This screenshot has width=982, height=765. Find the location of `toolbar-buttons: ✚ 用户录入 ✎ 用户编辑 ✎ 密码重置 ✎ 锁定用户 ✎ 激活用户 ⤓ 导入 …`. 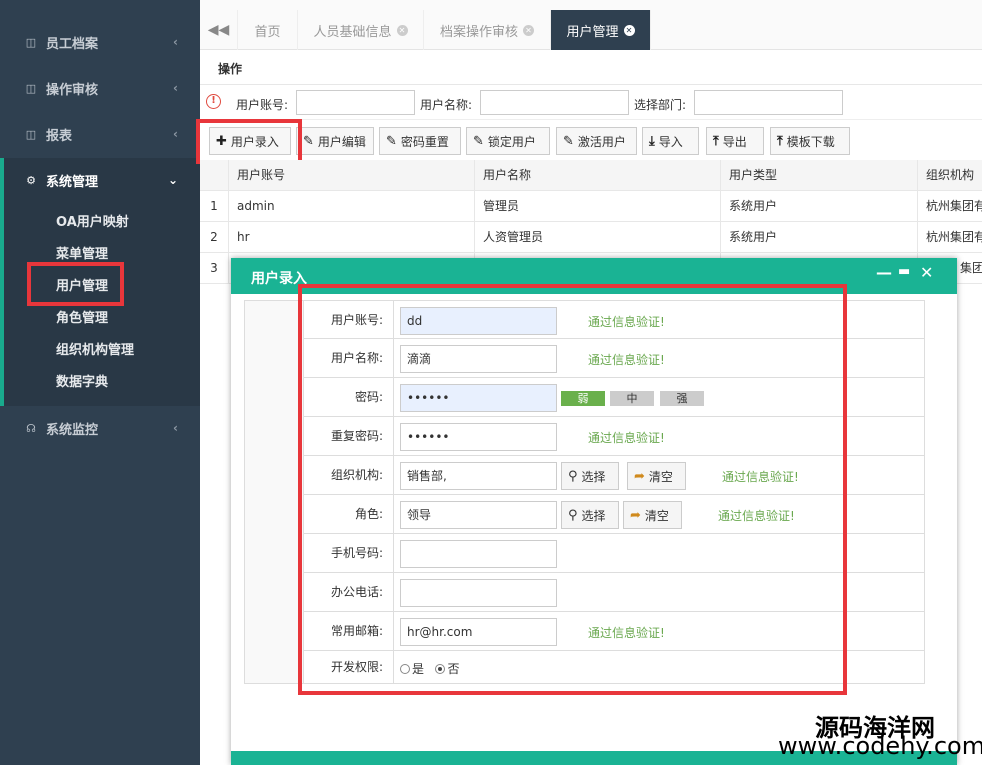

toolbar-buttons: ✚ 用户录入 ✎ 用户编辑 ✎ 密码重置 ✎ 锁定用户 ✎ 激活用户 ⤓ 导入 … is located at coordinates (591, 142).